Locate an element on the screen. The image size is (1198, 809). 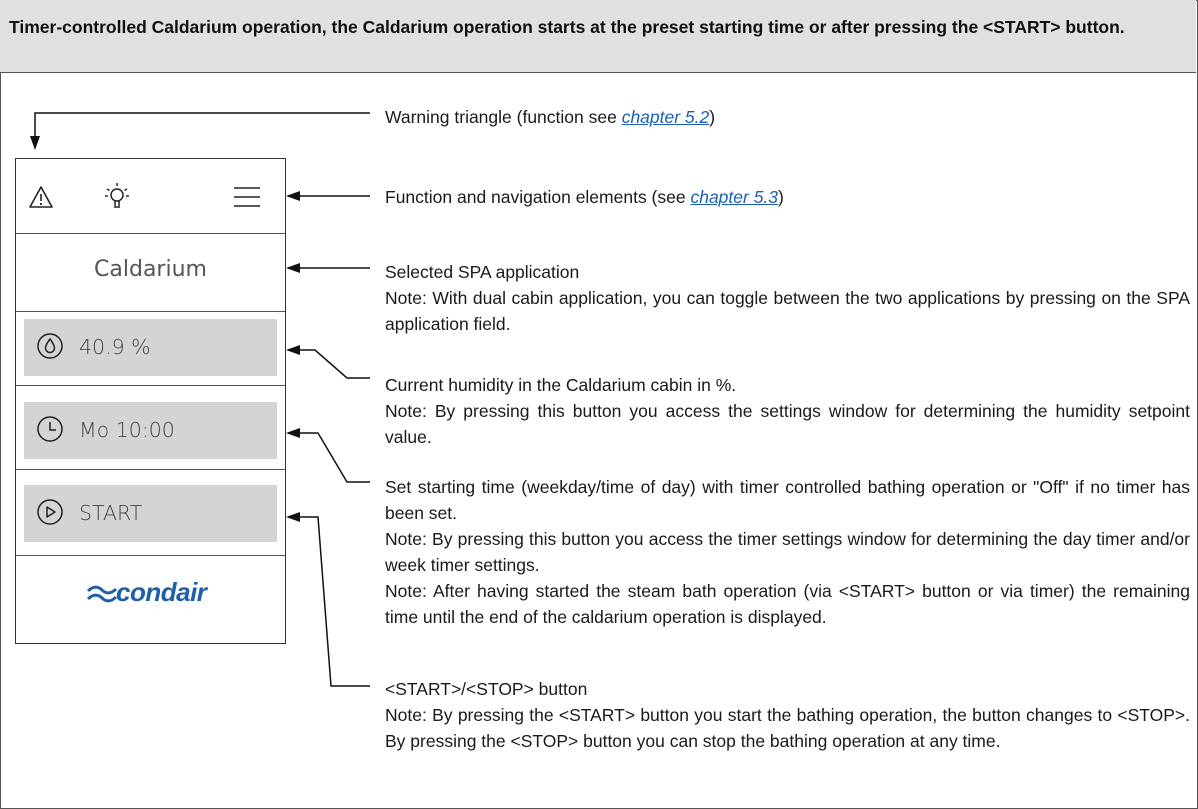
desc-start-stop-title: <START>/<STOP> button is located at coordinates (486, 689).